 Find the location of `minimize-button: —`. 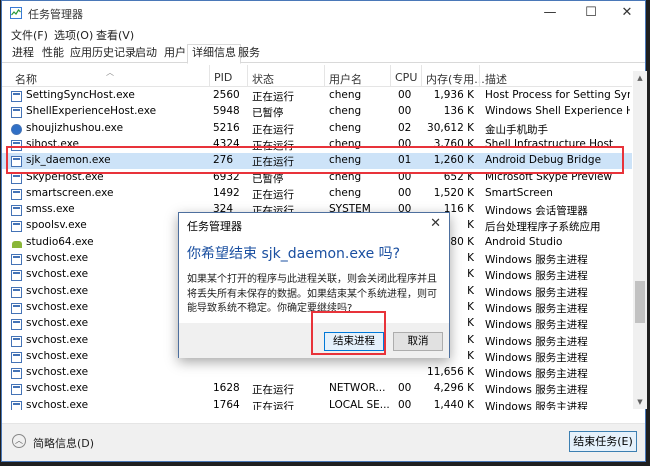

minimize-button: — is located at coordinates (550, 13).